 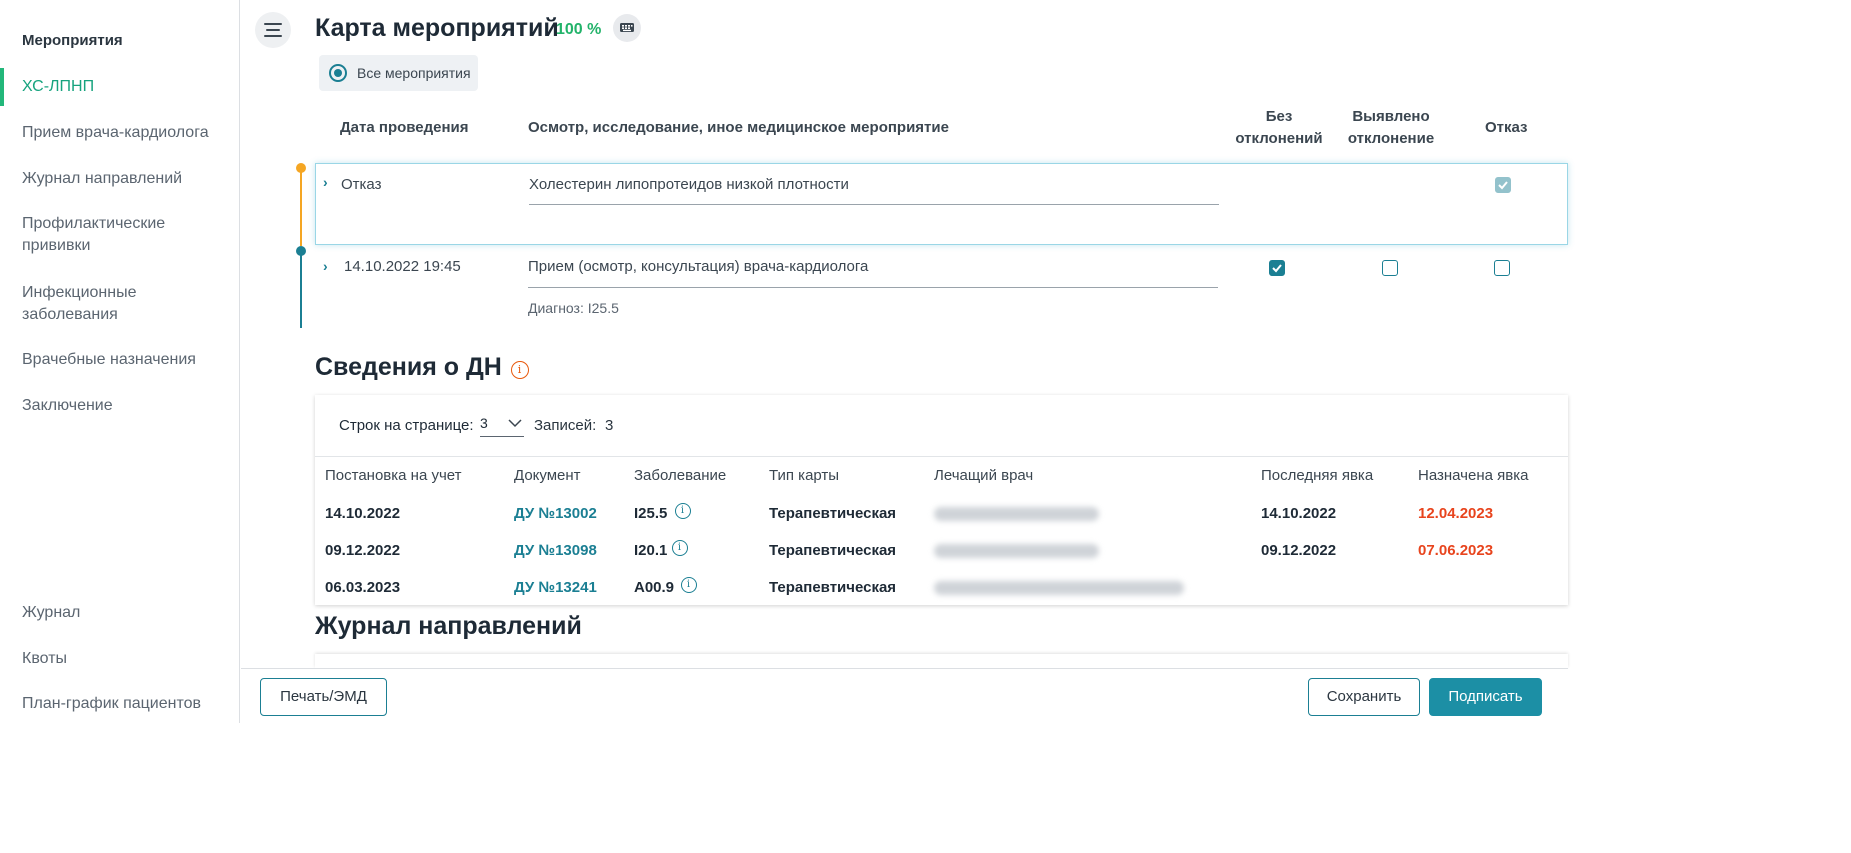 I want to click on dn-section-title: Сведения о ДН, so click(x=408, y=367).